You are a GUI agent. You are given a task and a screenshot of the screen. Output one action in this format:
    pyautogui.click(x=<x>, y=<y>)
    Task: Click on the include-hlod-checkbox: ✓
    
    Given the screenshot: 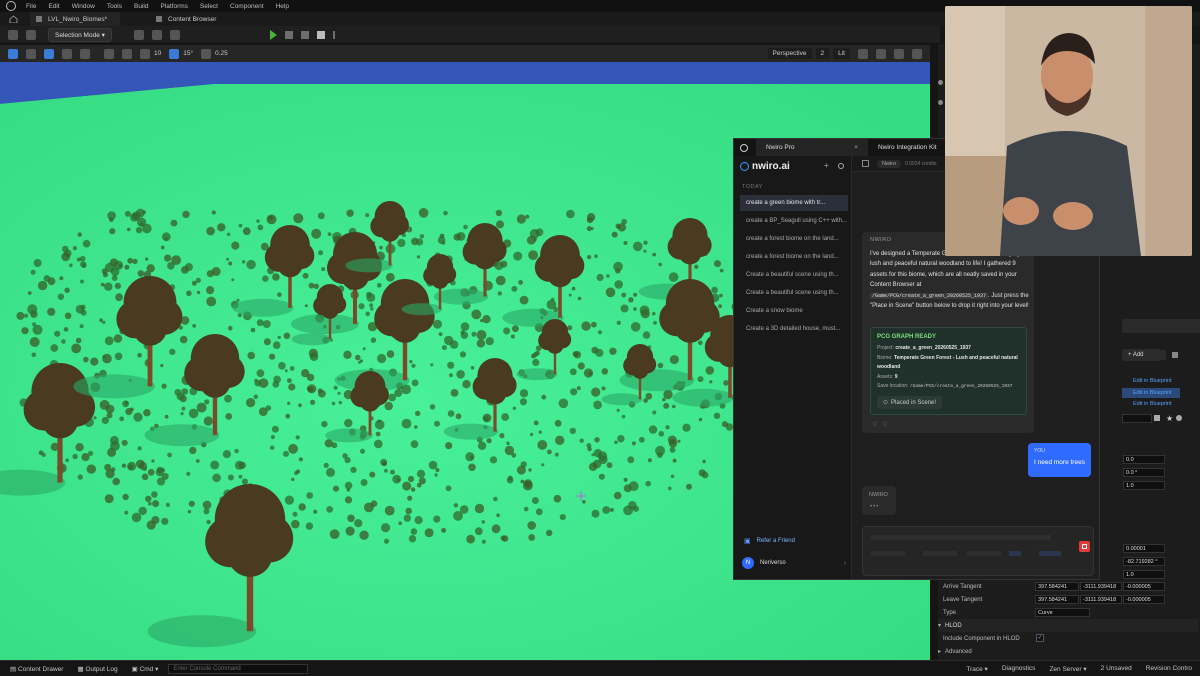 What is the action you would take?
    pyautogui.click(x=1040, y=638)
    